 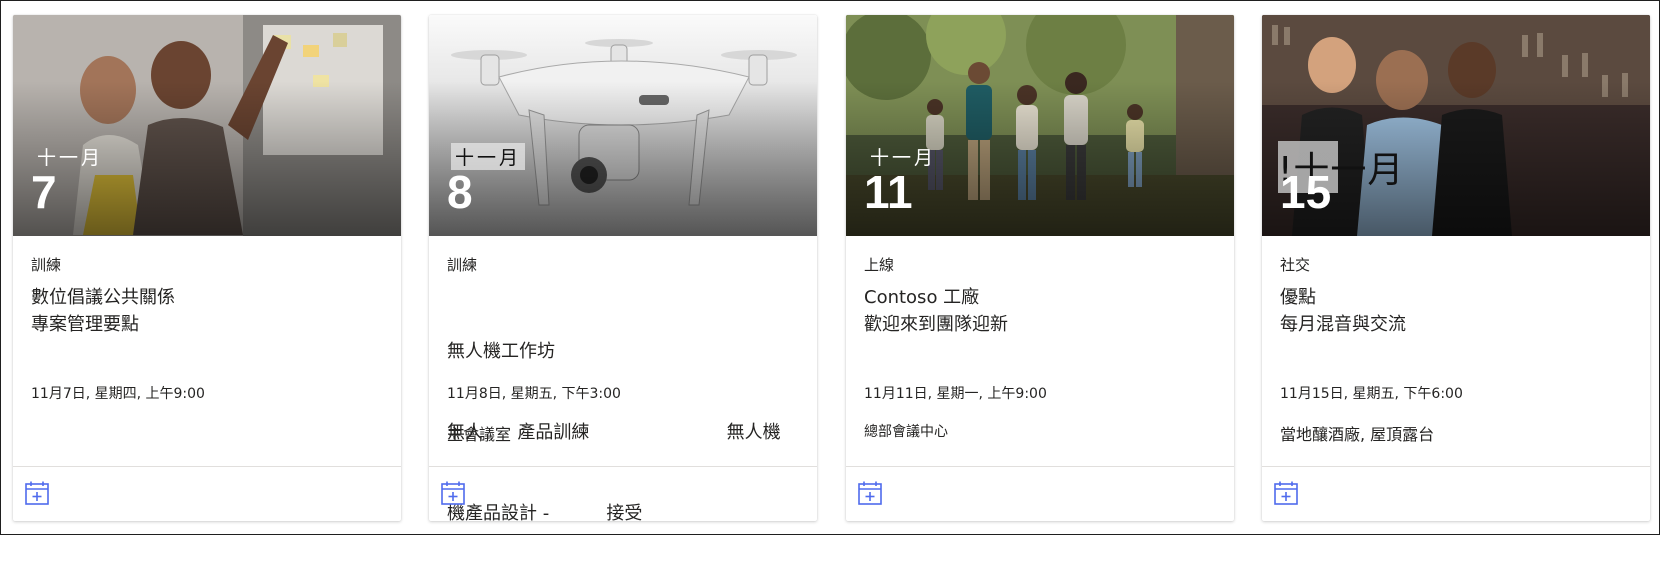 I want to click on event-location: 當地釀酒廠, 屋頂露台, so click(x=1357, y=434).